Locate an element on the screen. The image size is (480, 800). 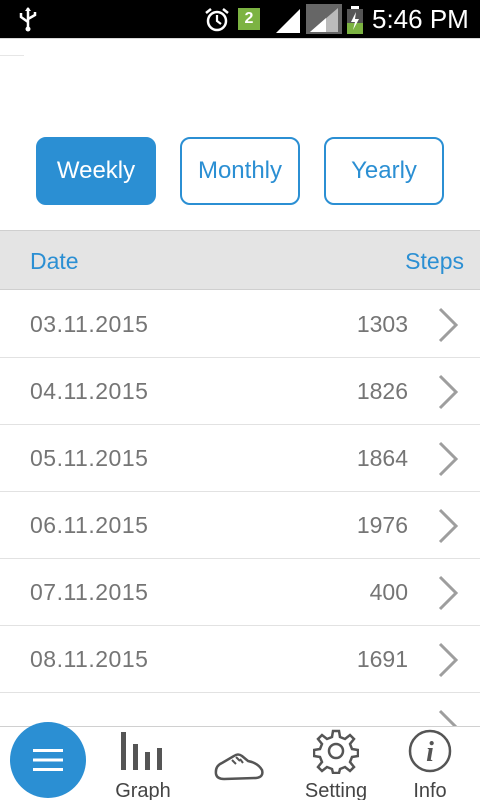
row-date: 04.11.2015 is located at coordinates (89, 391).